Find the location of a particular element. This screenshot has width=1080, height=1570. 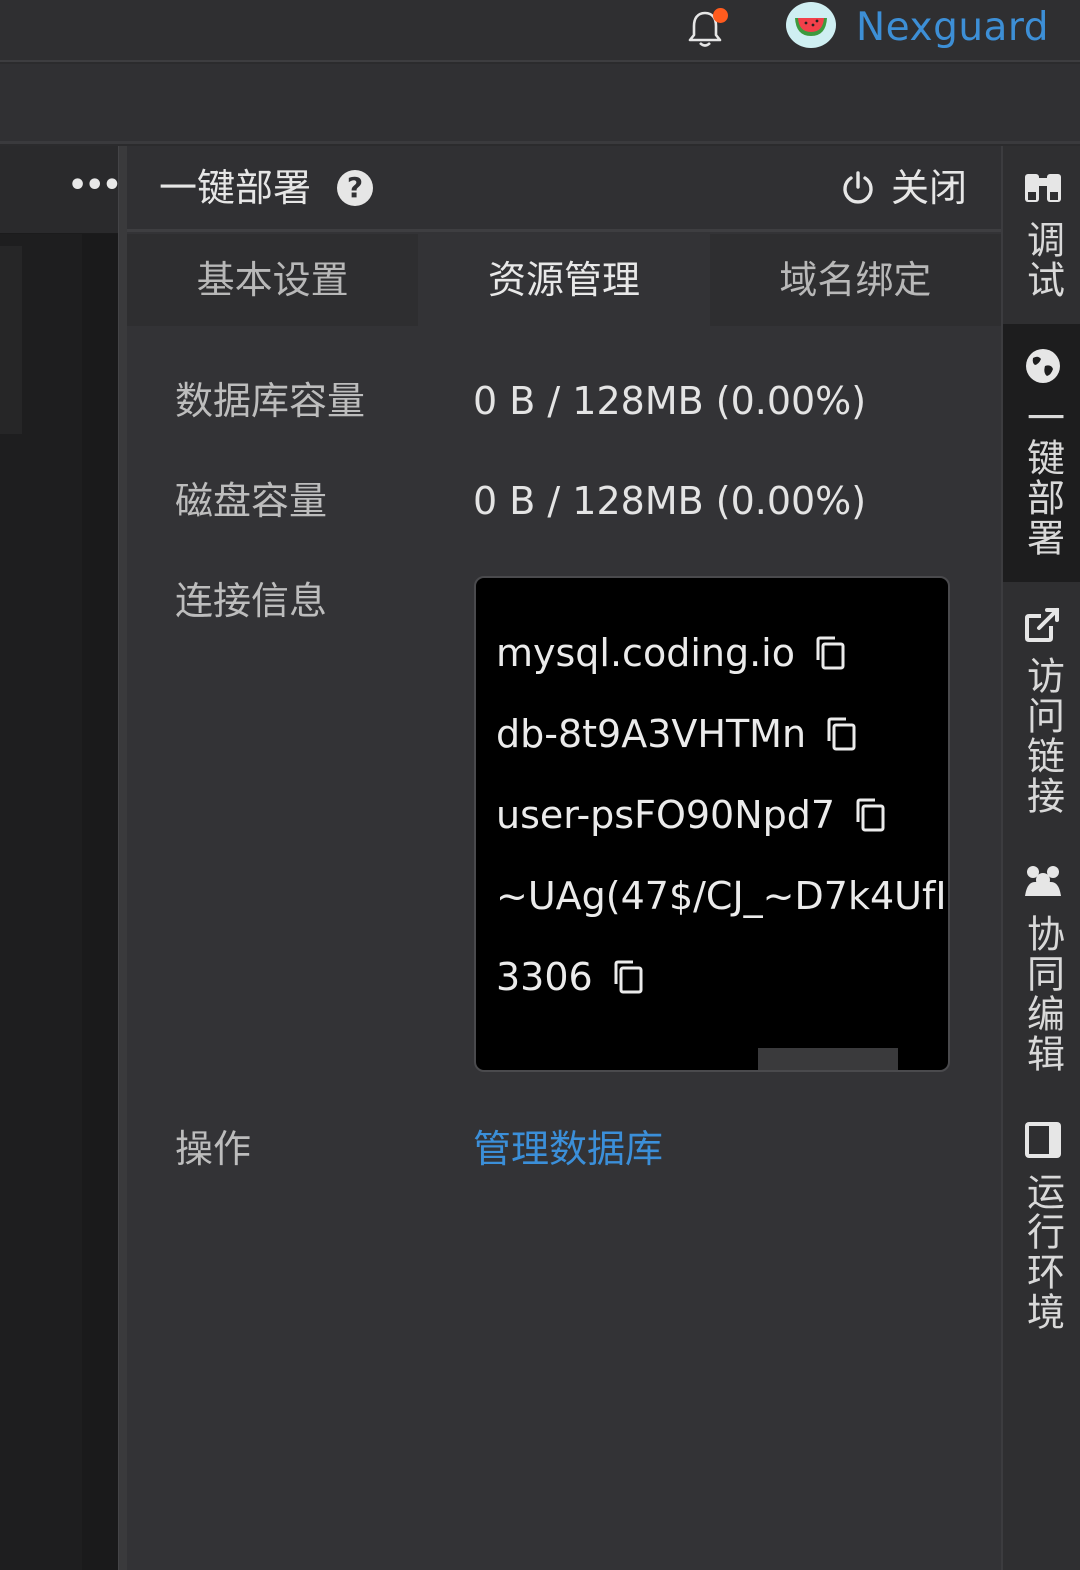

conn-password-row: ~UAg(47$/CJ_~D7k4UfI is located at coordinates (721, 896).